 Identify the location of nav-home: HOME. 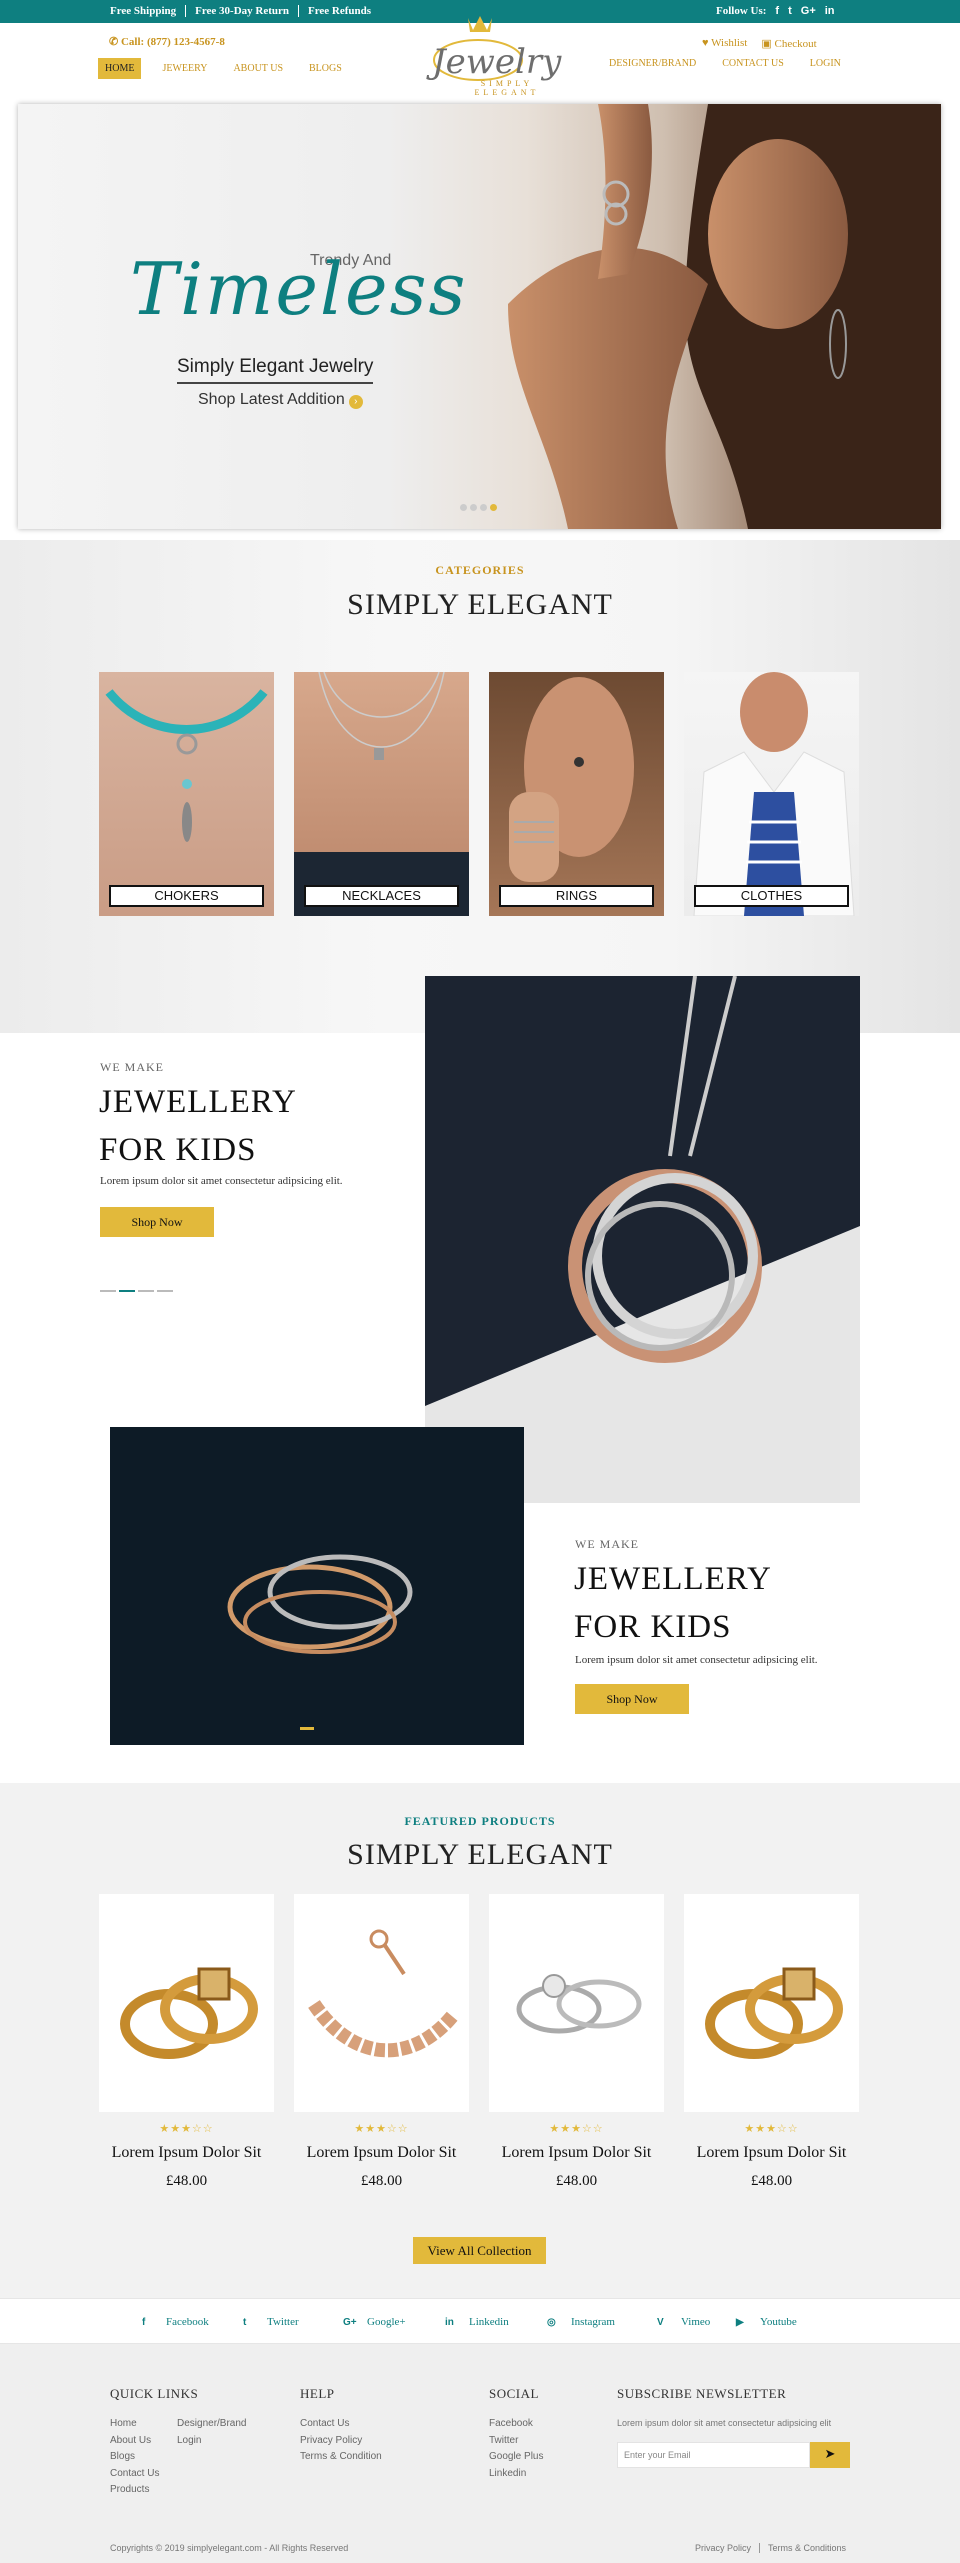
(120, 68).